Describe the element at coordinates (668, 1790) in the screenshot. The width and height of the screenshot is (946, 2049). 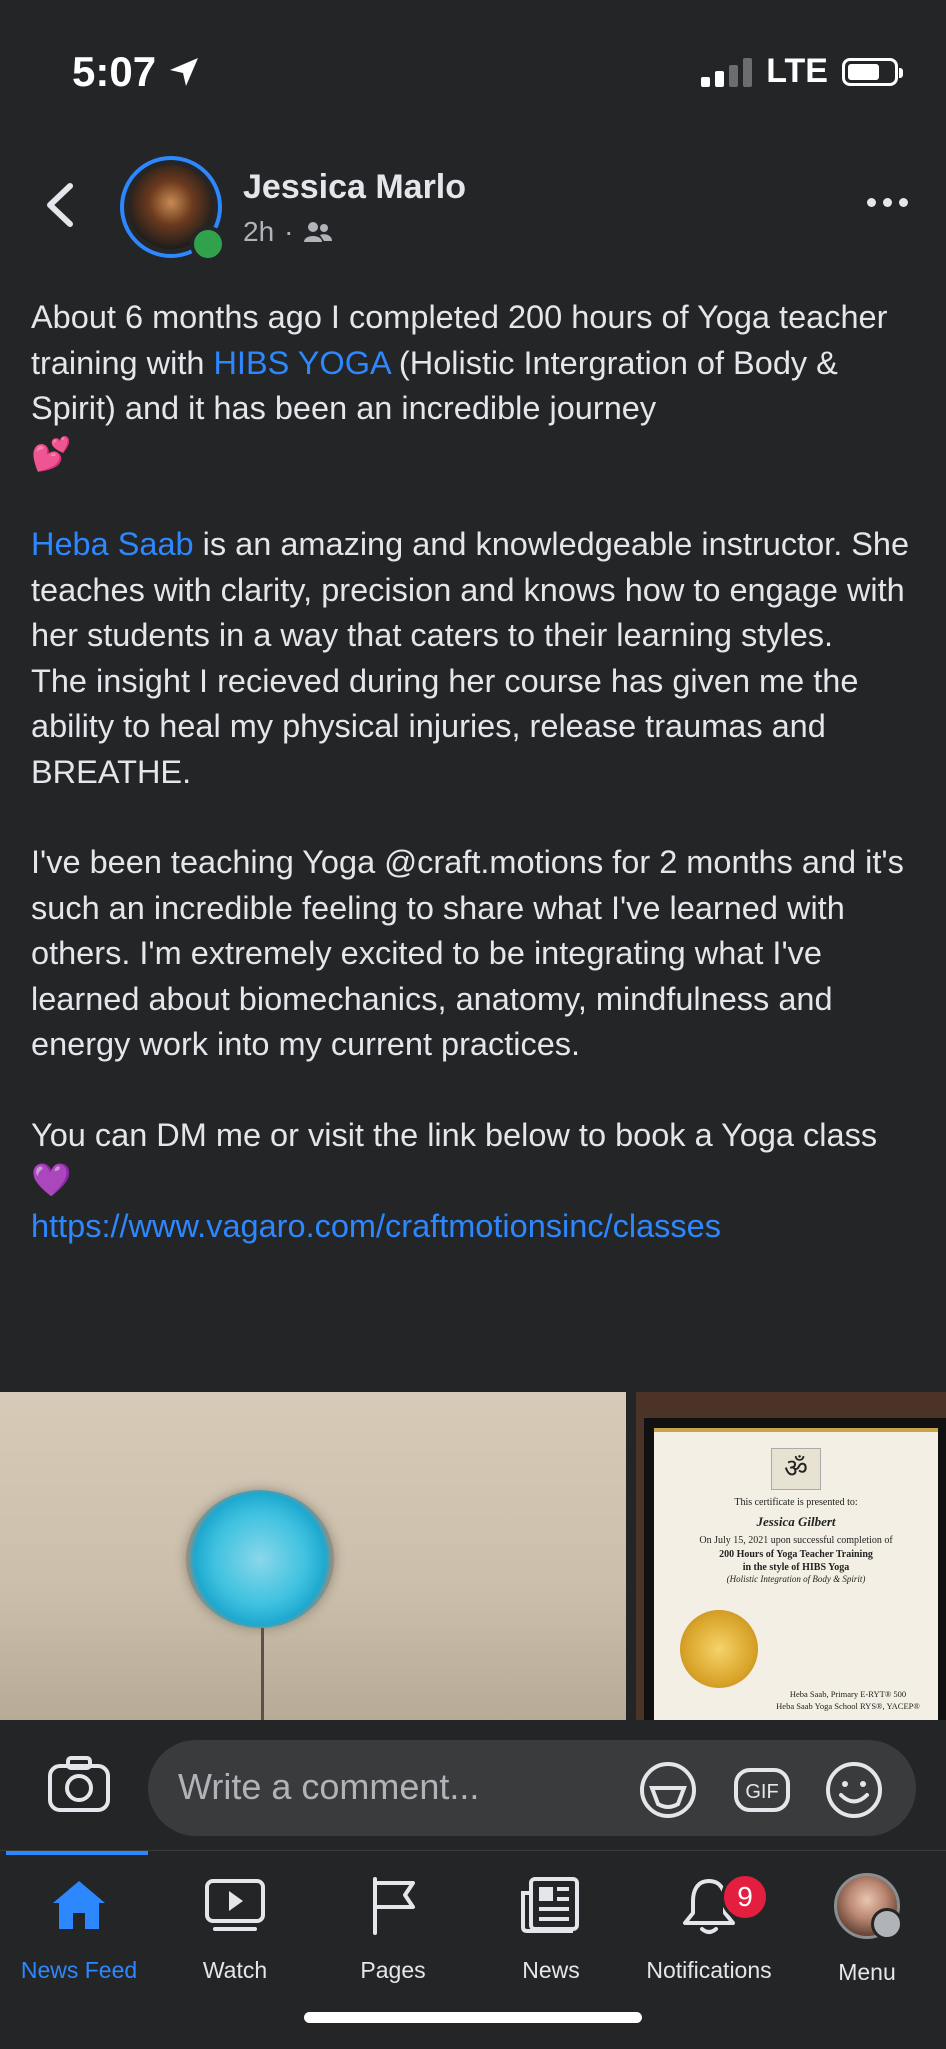
I see `sticker-icon` at that location.